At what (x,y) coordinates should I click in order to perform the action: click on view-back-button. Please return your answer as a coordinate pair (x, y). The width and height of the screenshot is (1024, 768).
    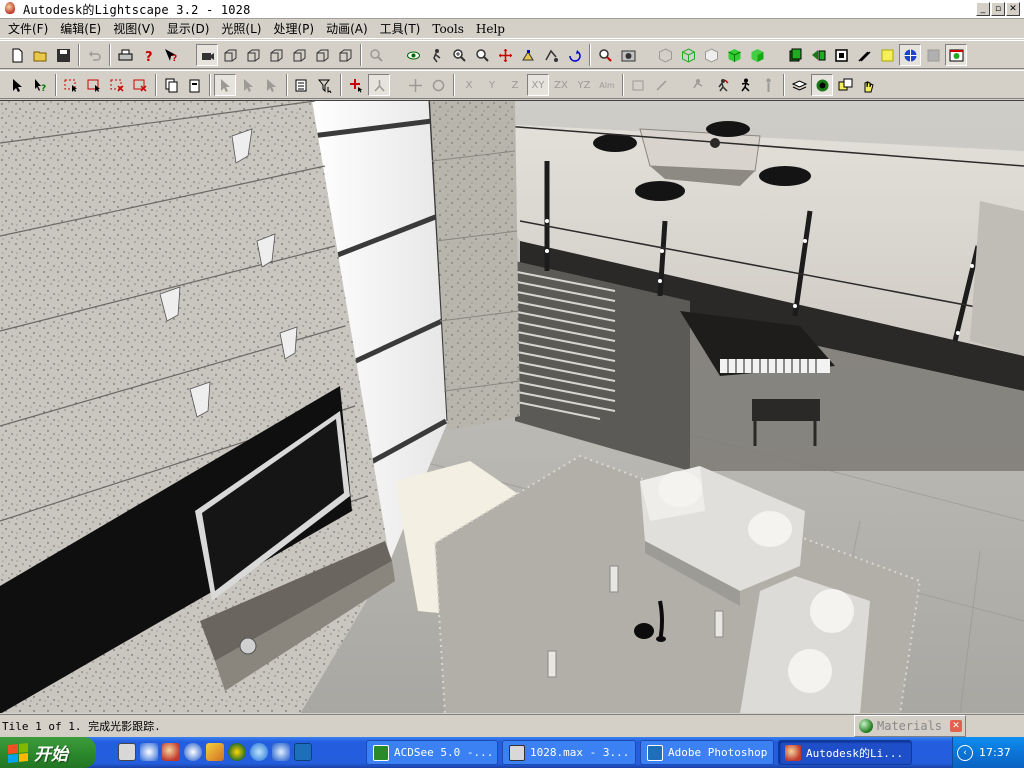
    Looking at the image, I should click on (253, 55).